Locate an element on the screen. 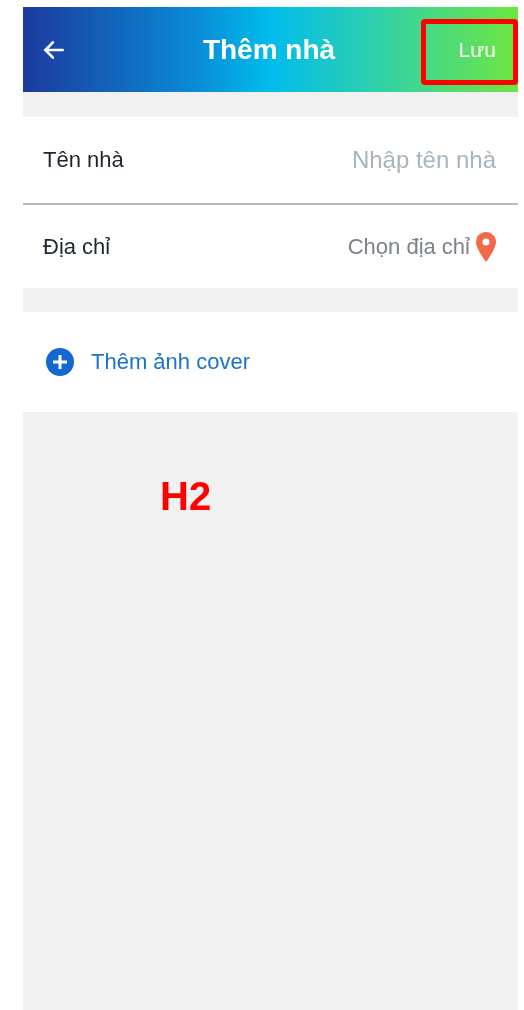  screen-title: Thêm nhà is located at coordinates (269, 49).